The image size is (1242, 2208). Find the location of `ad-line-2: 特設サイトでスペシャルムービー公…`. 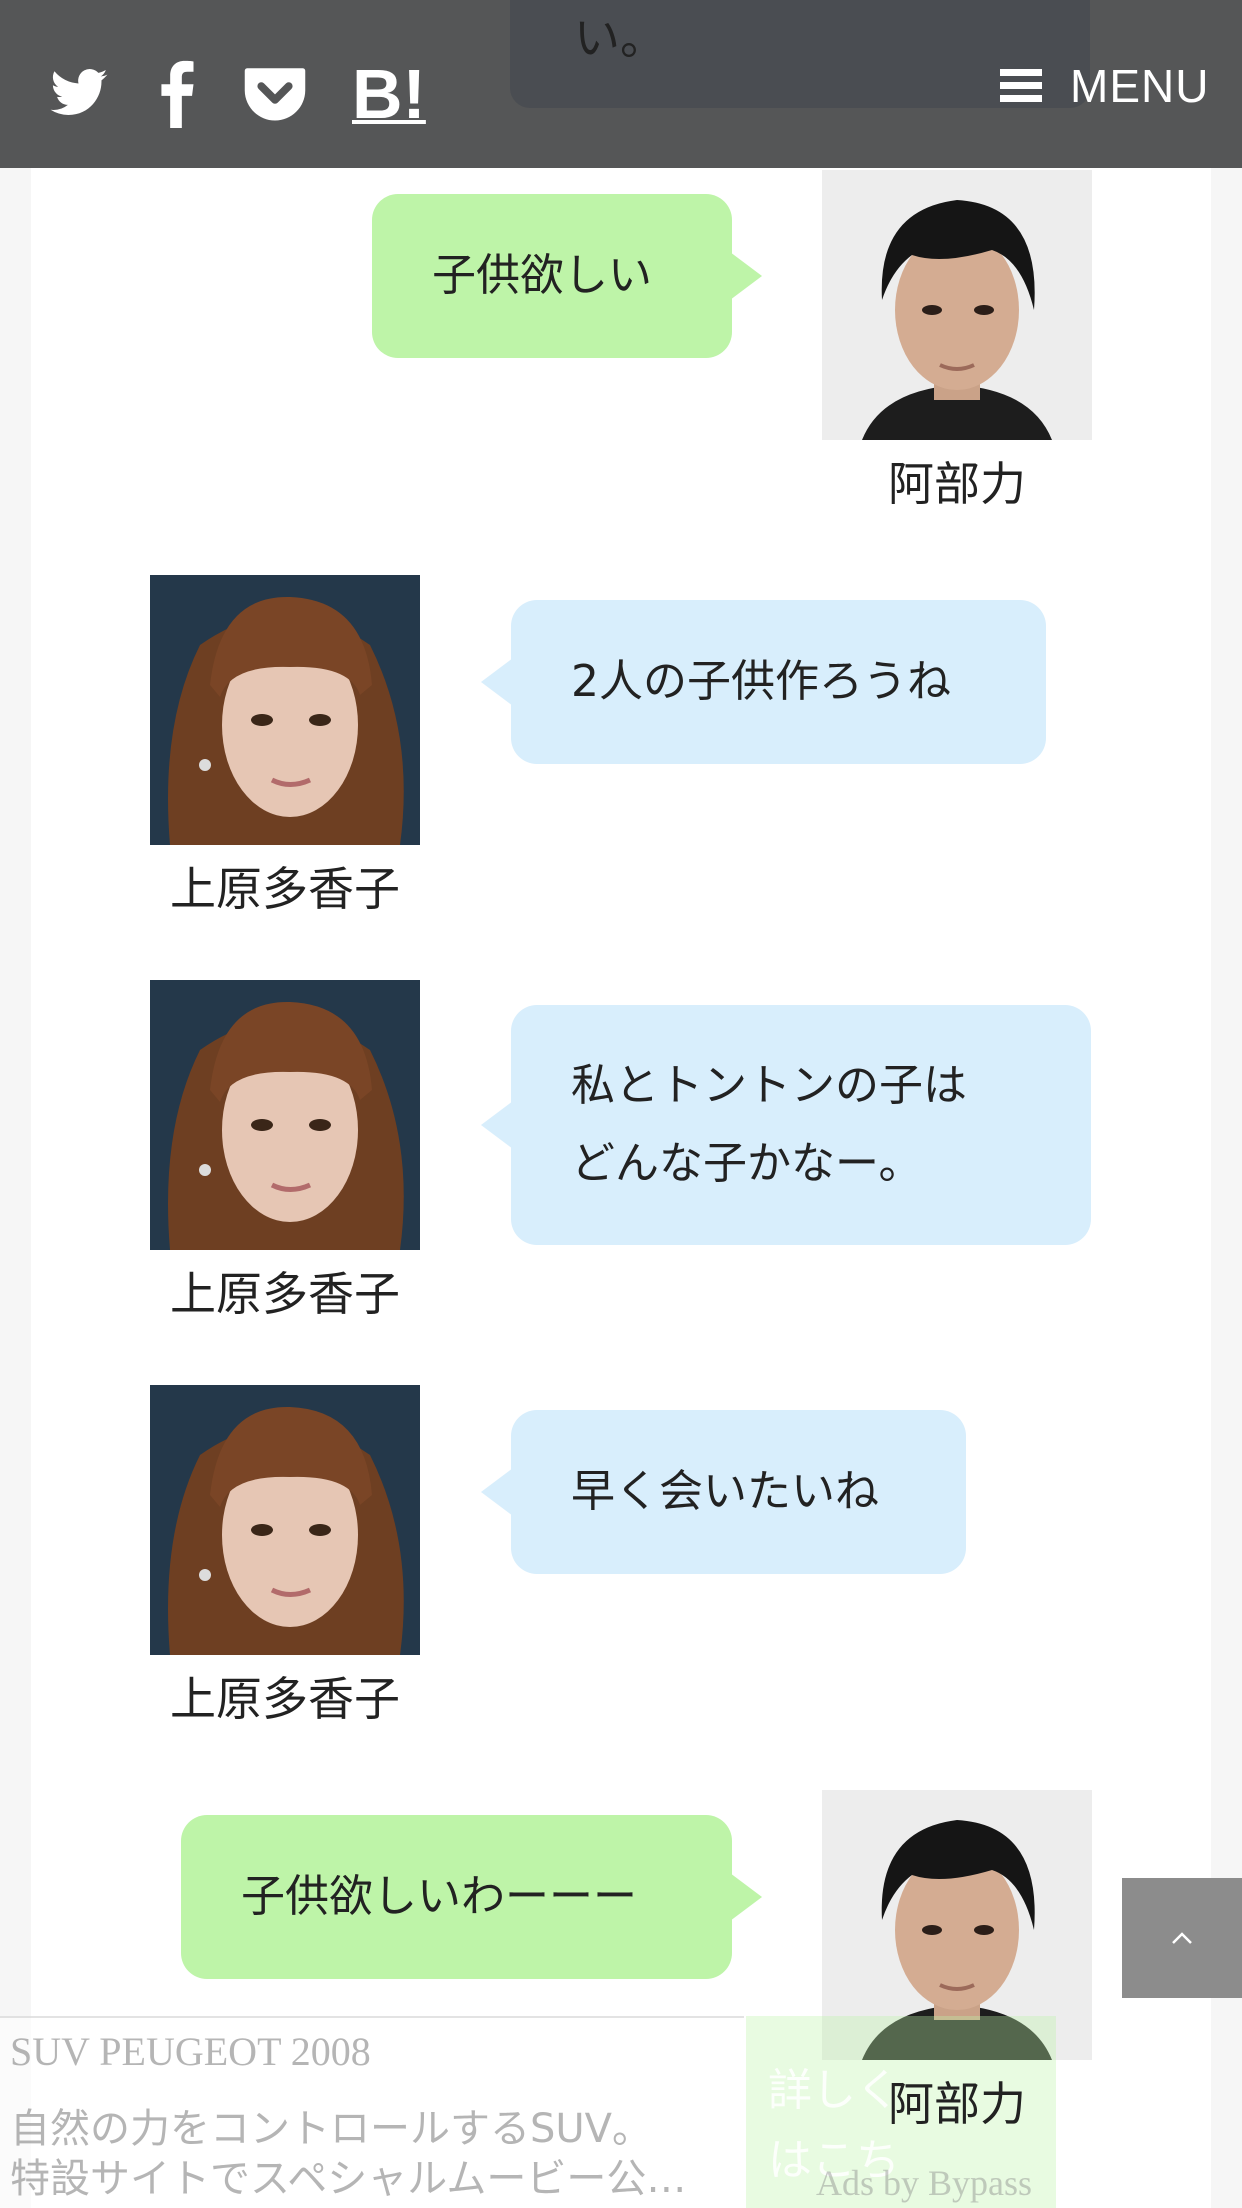

ad-line-2: 特設サイトでスペシャルムービー公… is located at coordinates (348, 2179).